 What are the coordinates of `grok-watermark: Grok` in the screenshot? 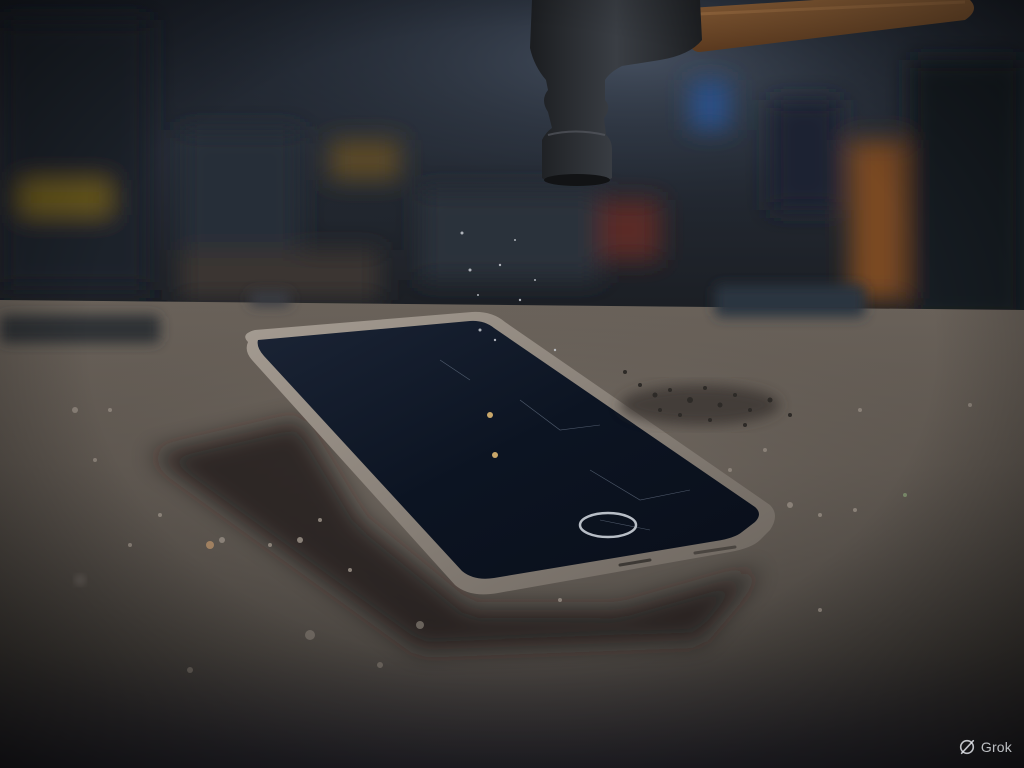 It's located at (985, 747).